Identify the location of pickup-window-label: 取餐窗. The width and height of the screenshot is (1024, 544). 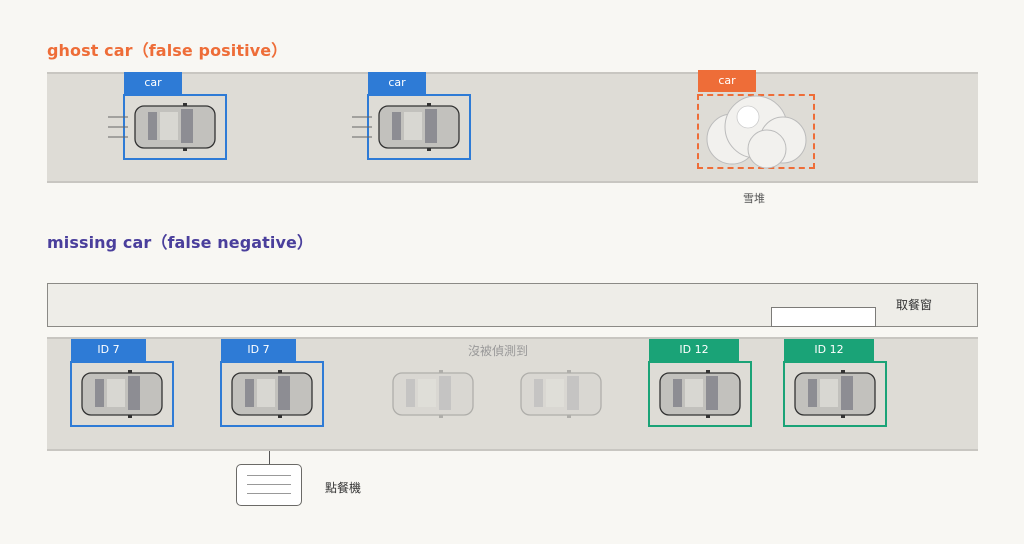
(914, 305).